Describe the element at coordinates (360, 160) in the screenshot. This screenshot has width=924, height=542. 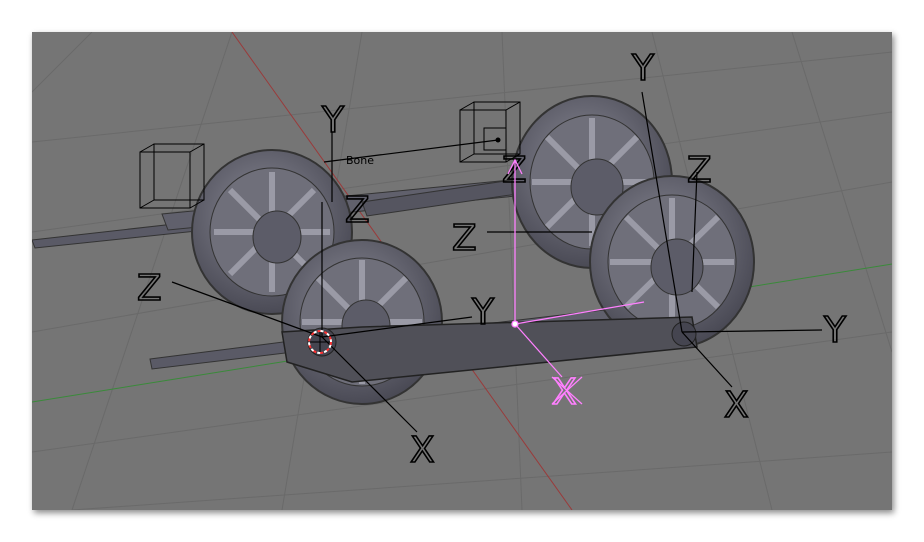
I see `bone-label: Bone` at that location.